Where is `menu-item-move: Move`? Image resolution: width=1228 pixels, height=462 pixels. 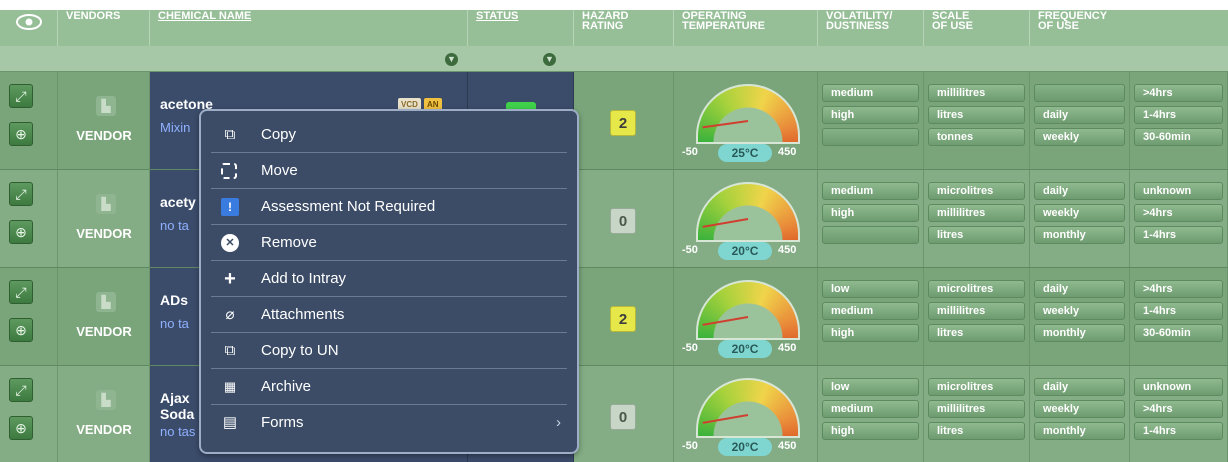
menu-item-move: Move is located at coordinates (389, 171).